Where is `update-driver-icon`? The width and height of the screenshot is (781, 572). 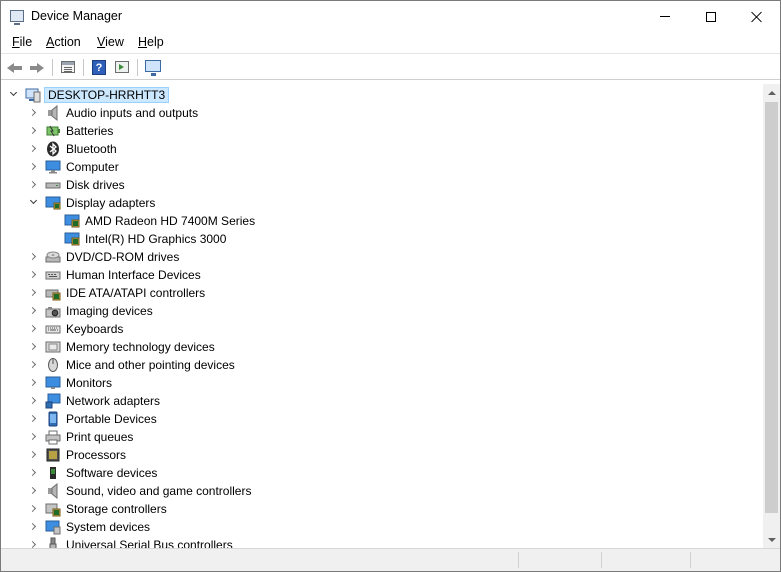
update-driver-icon is located at coordinates (122, 67).